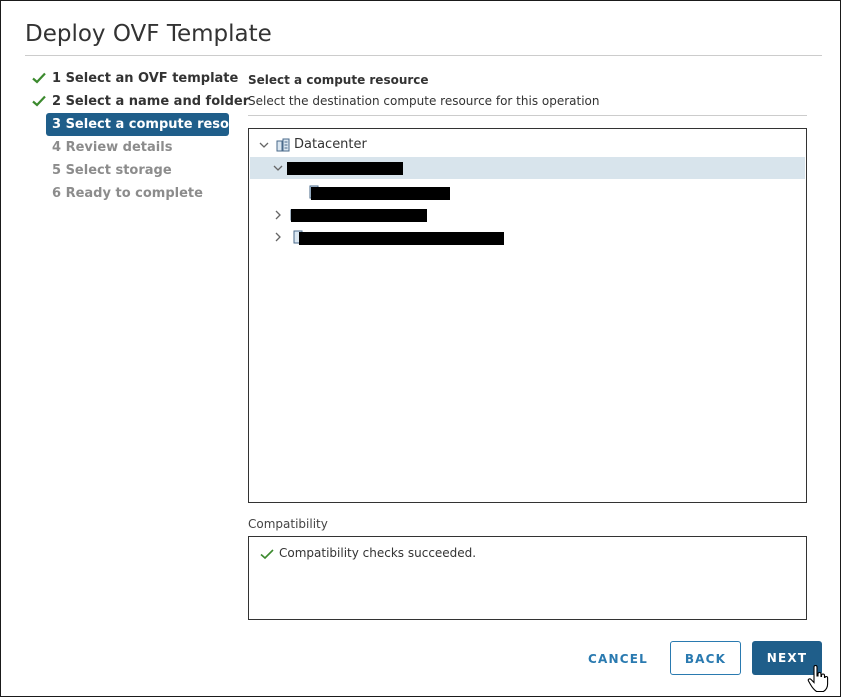  I want to click on hand-cursor-icon, so click(818, 679).